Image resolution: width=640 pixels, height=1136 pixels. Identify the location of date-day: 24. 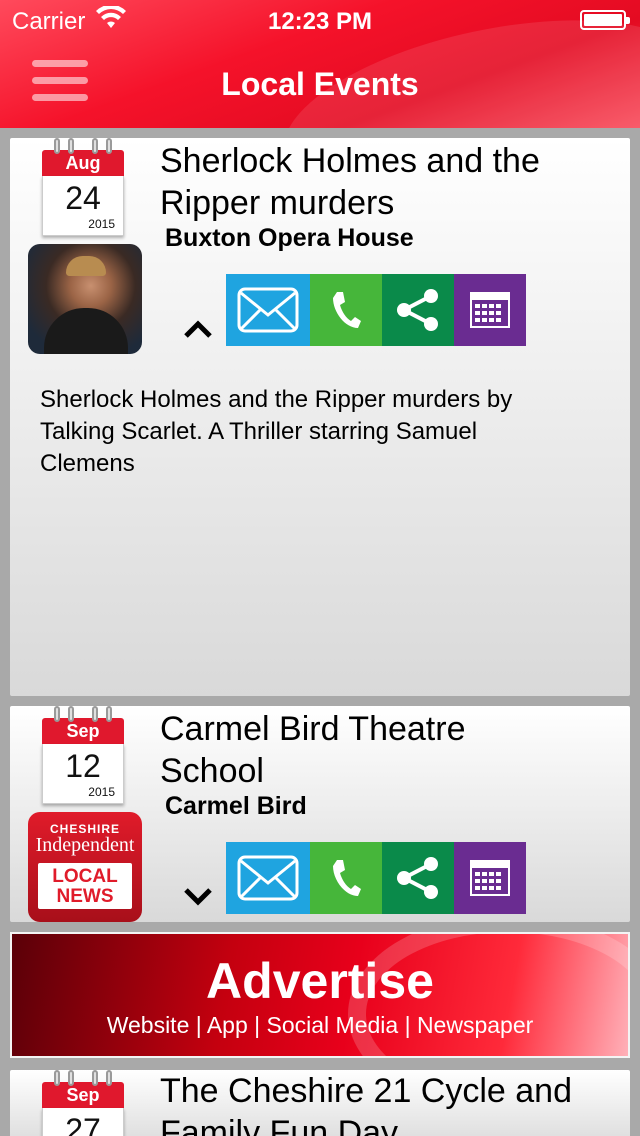
(83, 198).